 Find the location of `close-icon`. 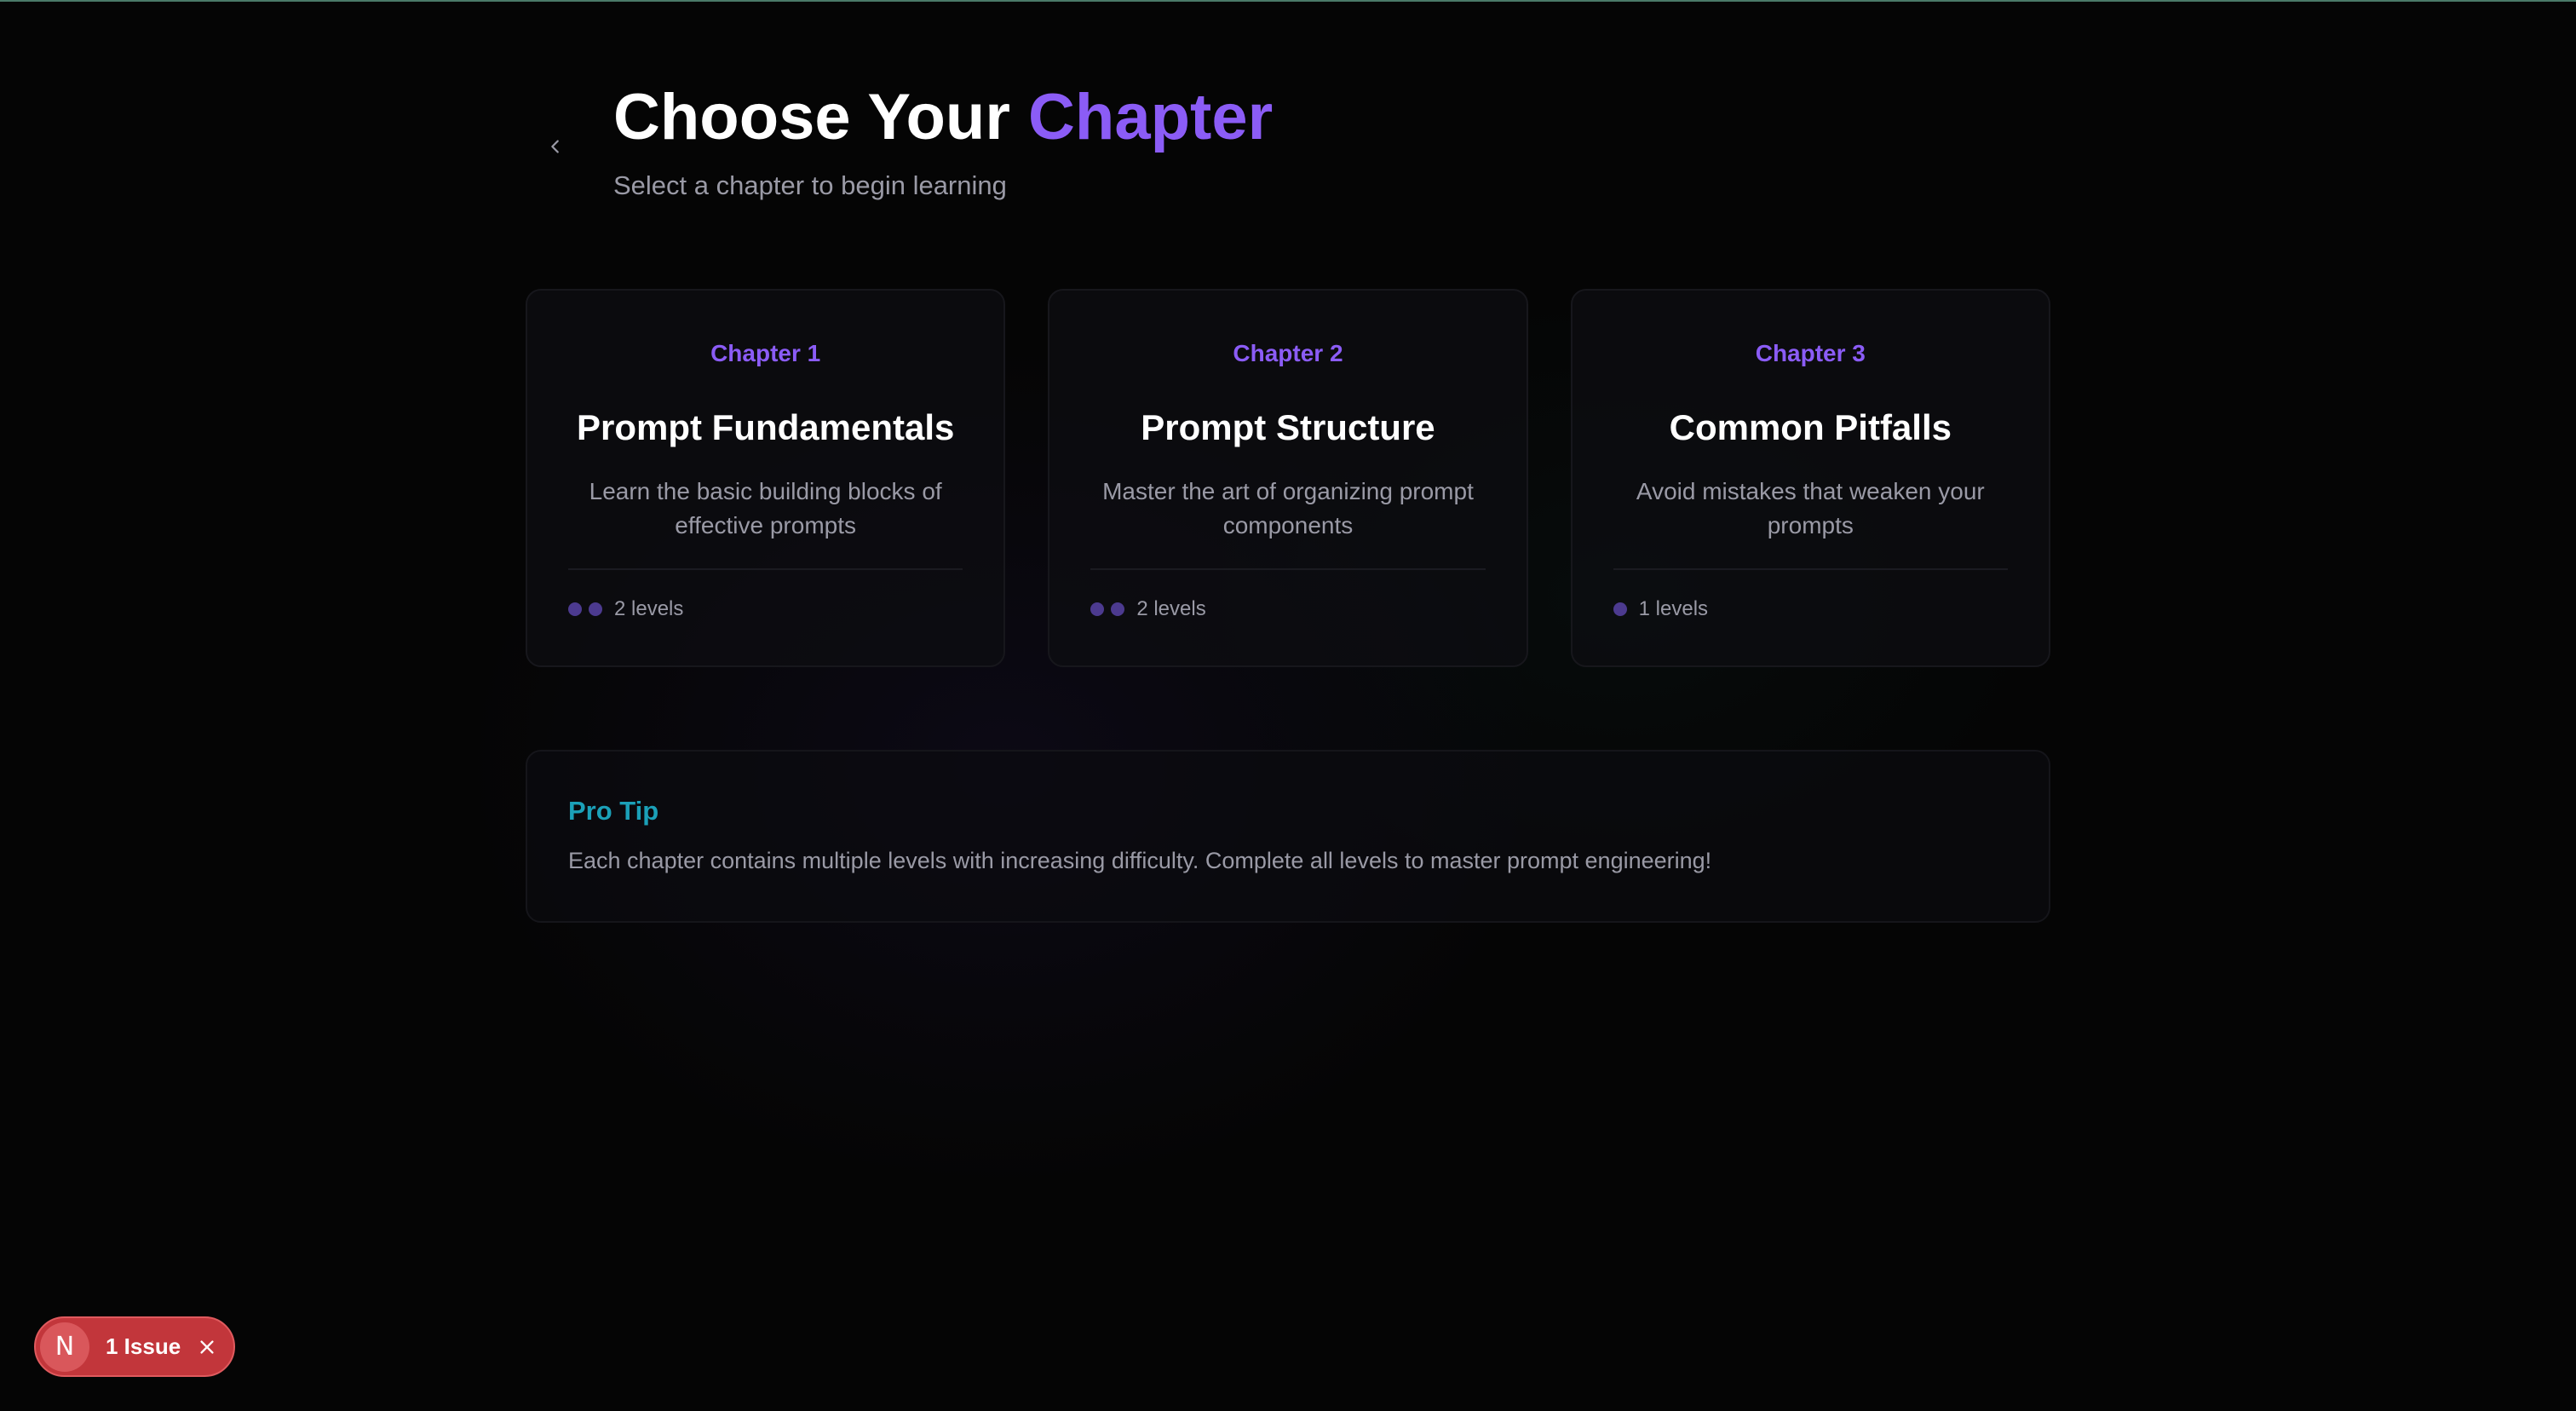

close-icon is located at coordinates (207, 1347).